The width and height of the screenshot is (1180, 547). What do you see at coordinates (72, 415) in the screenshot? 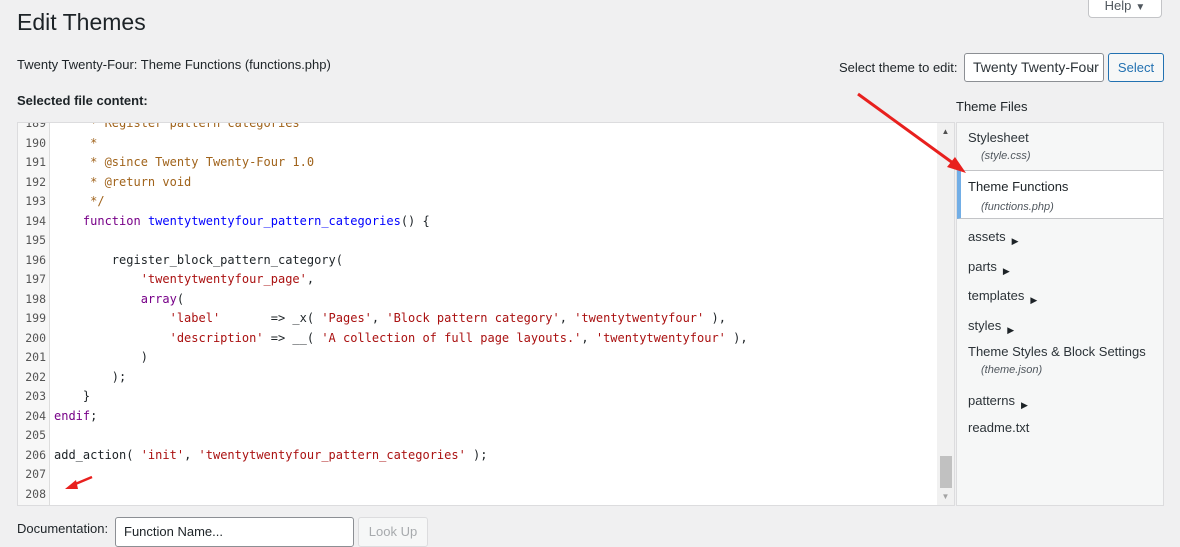
I see `code-token-keyword: endif` at bounding box center [72, 415].